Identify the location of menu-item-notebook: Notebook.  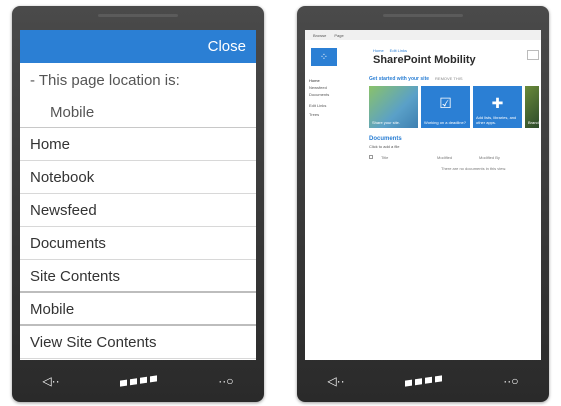
(138, 177).